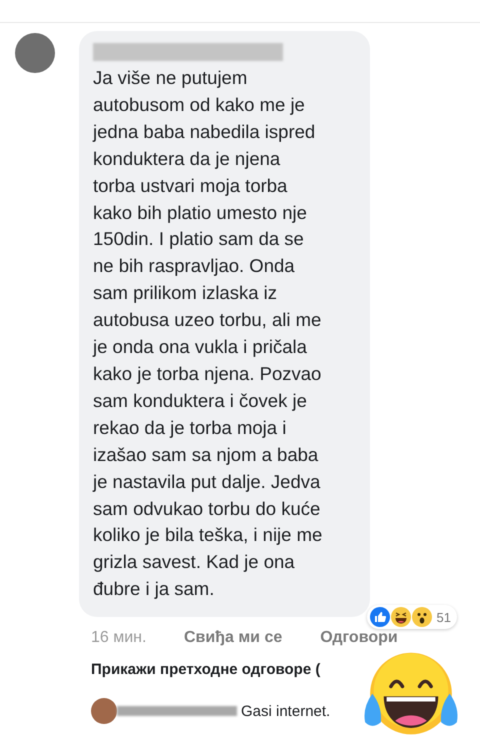  I want to click on reply-link: Одговори, so click(359, 638).